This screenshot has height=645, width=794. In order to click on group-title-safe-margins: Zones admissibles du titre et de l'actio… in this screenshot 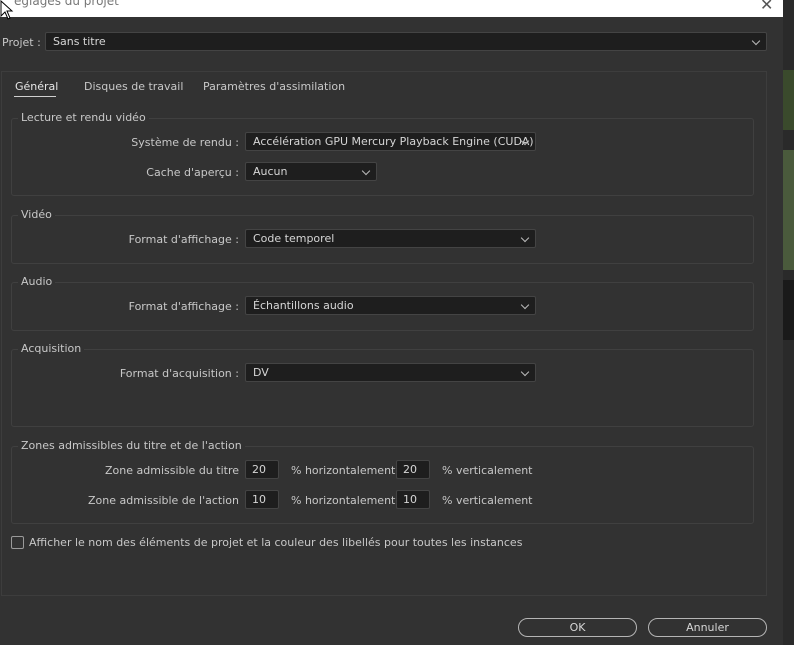, I will do `click(131, 445)`.